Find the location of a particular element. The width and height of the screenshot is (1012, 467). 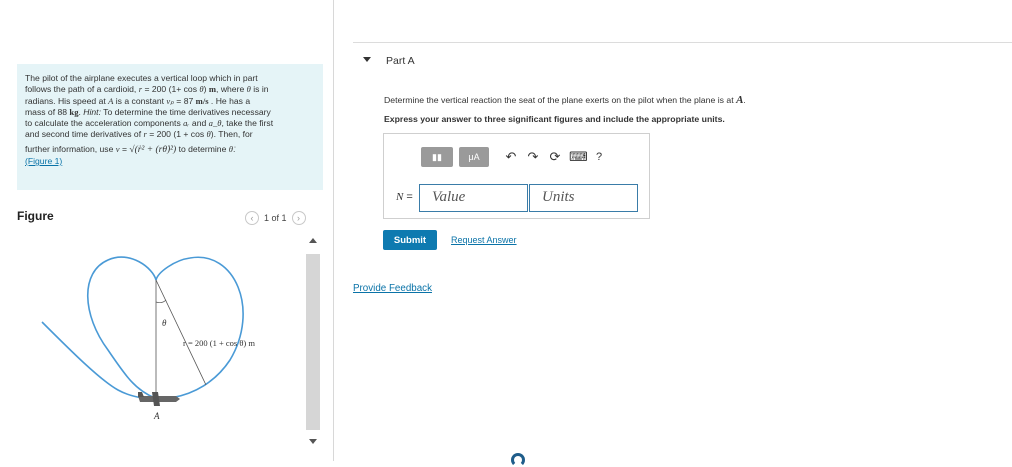

chevron-right-icon: › is located at coordinates (299, 218).